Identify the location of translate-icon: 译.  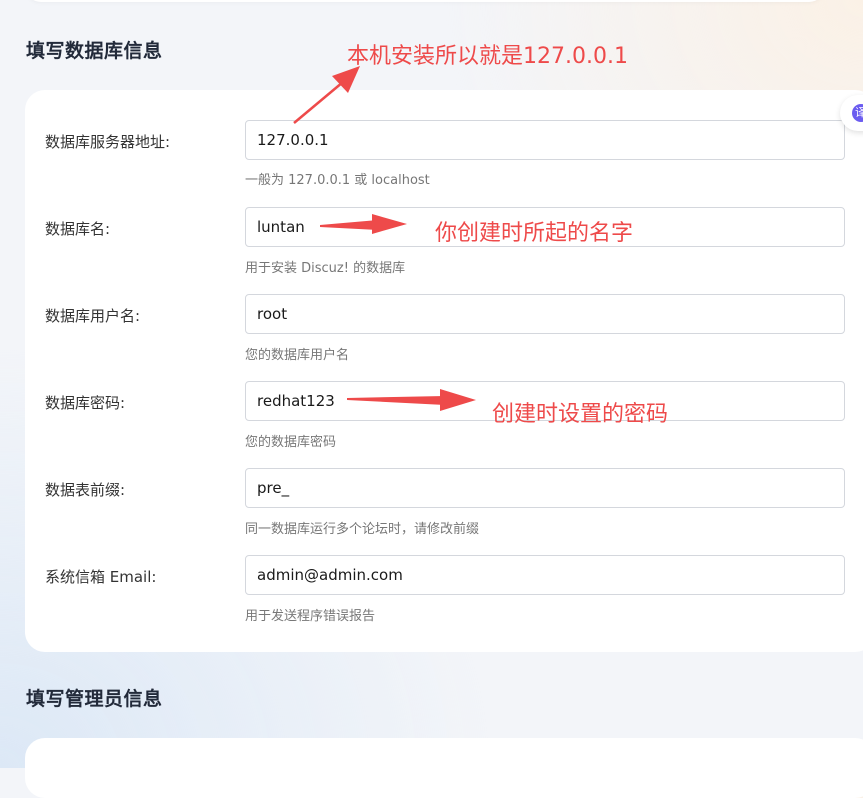
(857, 113).